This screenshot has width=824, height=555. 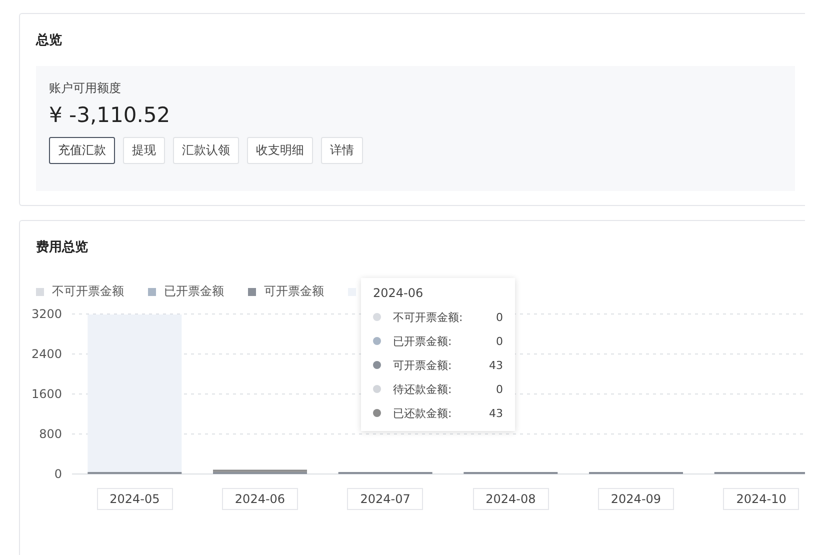 I want to click on y-axis-label: 1600, so click(x=46, y=394).